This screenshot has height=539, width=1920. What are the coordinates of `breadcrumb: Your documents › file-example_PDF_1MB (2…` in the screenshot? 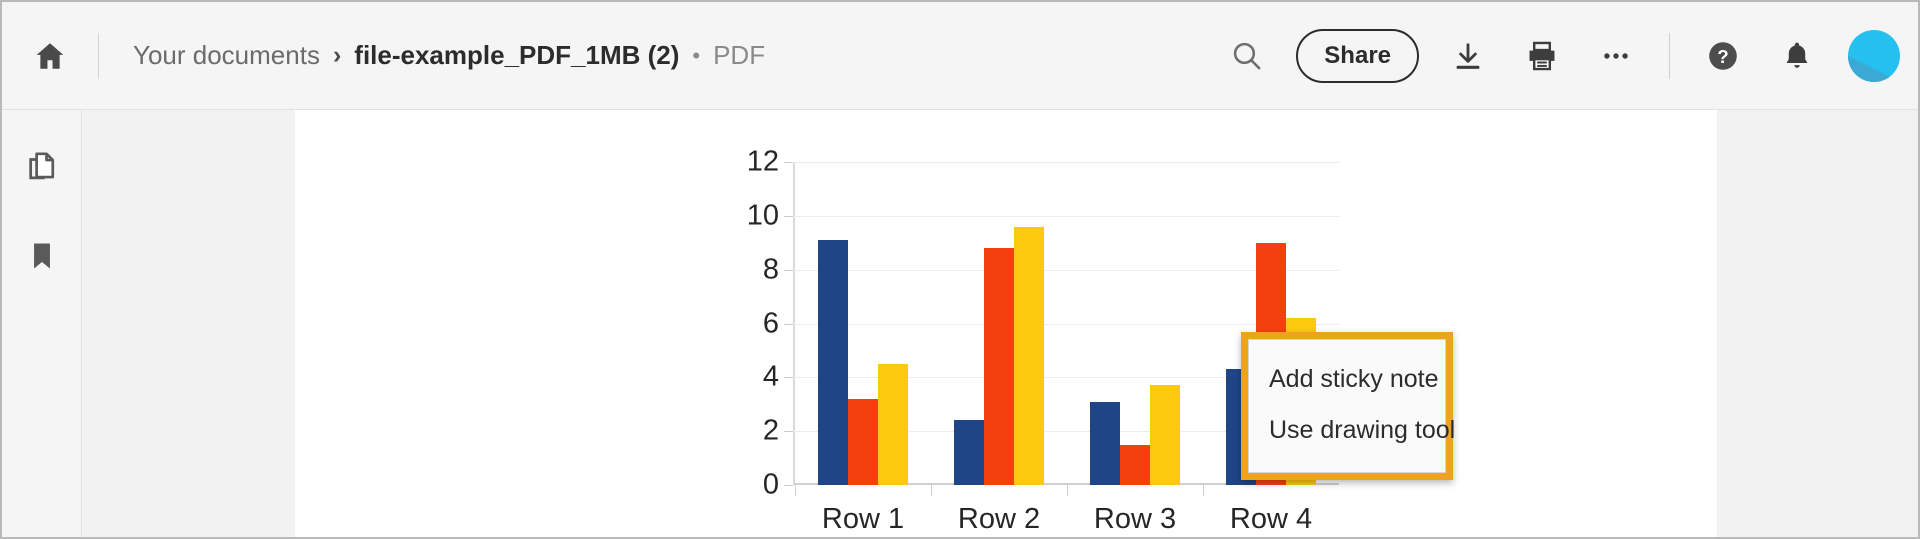 It's located at (449, 55).